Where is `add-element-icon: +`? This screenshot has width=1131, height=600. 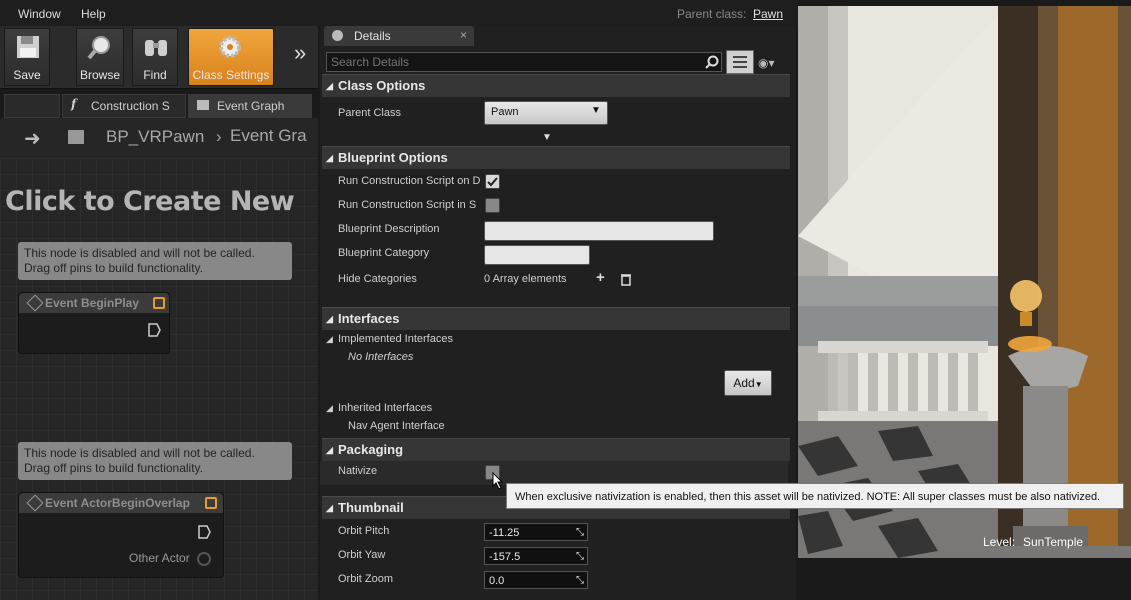 add-element-icon: + is located at coordinates (600, 277).